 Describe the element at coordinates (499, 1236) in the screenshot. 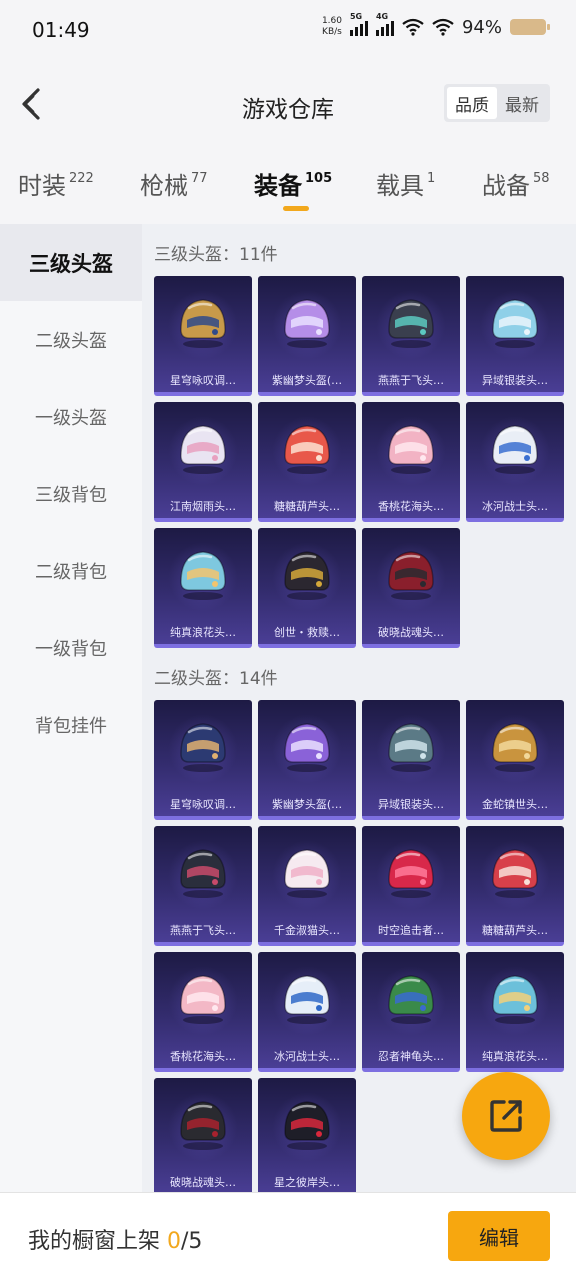

I see `edit-button: 编辑` at that location.